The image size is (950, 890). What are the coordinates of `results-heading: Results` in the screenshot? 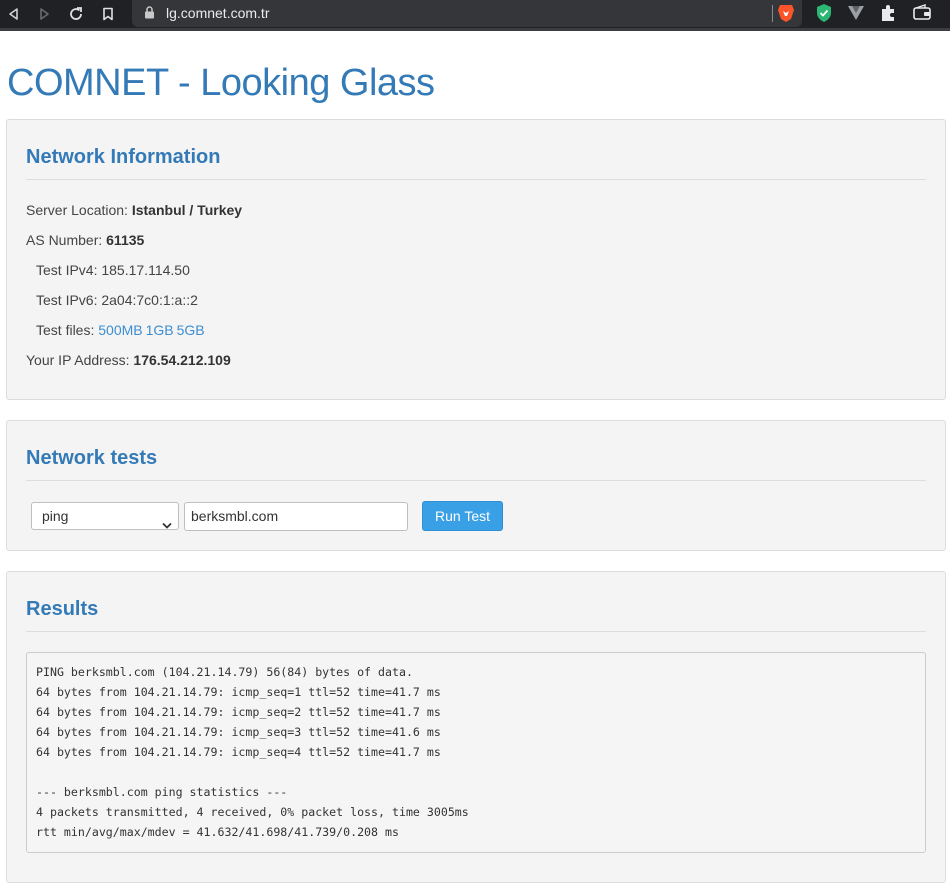 It's located at (476, 602).